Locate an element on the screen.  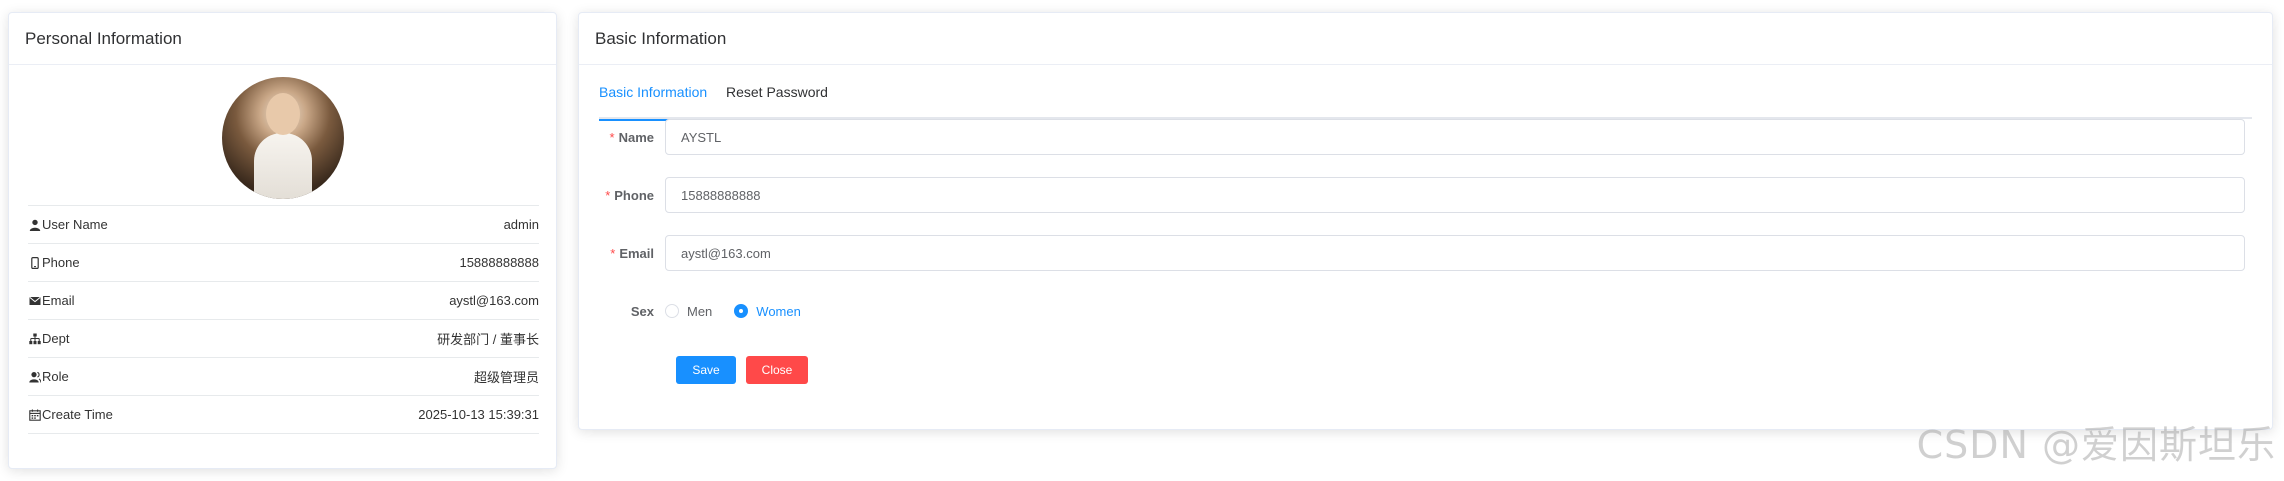
info-row-role: Role 超级管理员 is located at coordinates (283, 377).